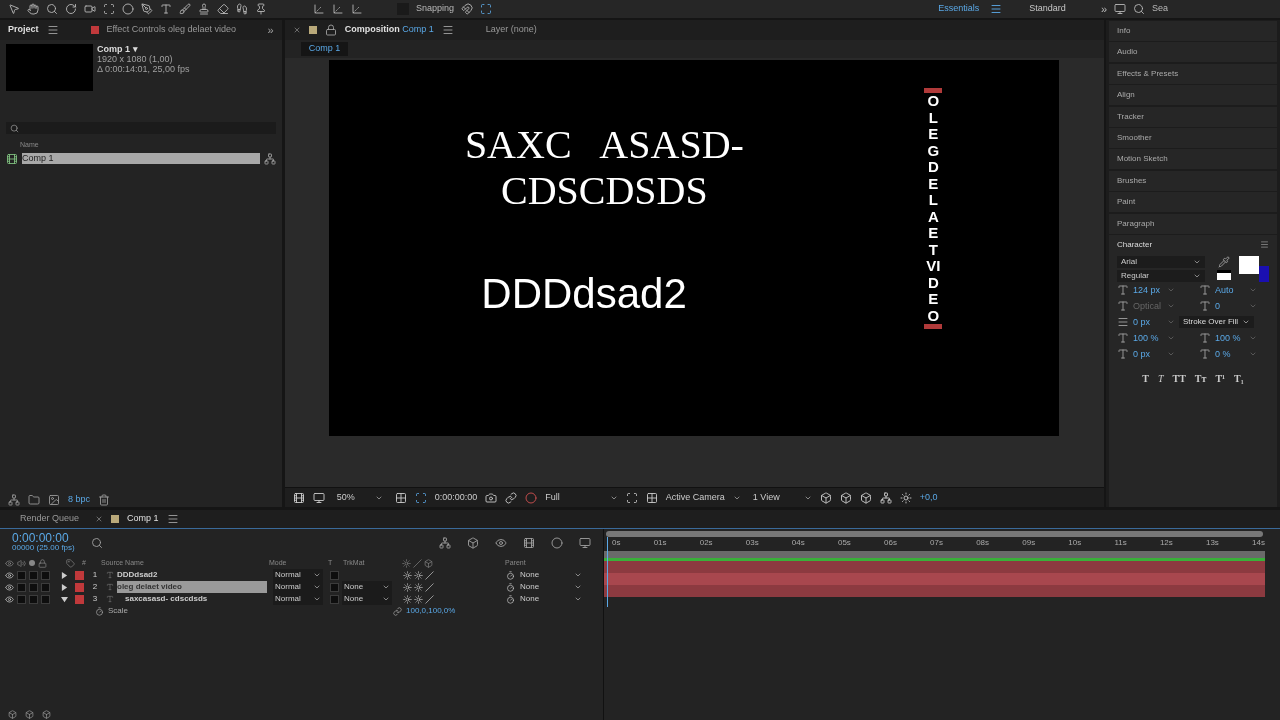  What do you see at coordinates (1047, 9) in the screenshot?
I see `workspace-tab: Standard` at bounding box center [1047, 9].